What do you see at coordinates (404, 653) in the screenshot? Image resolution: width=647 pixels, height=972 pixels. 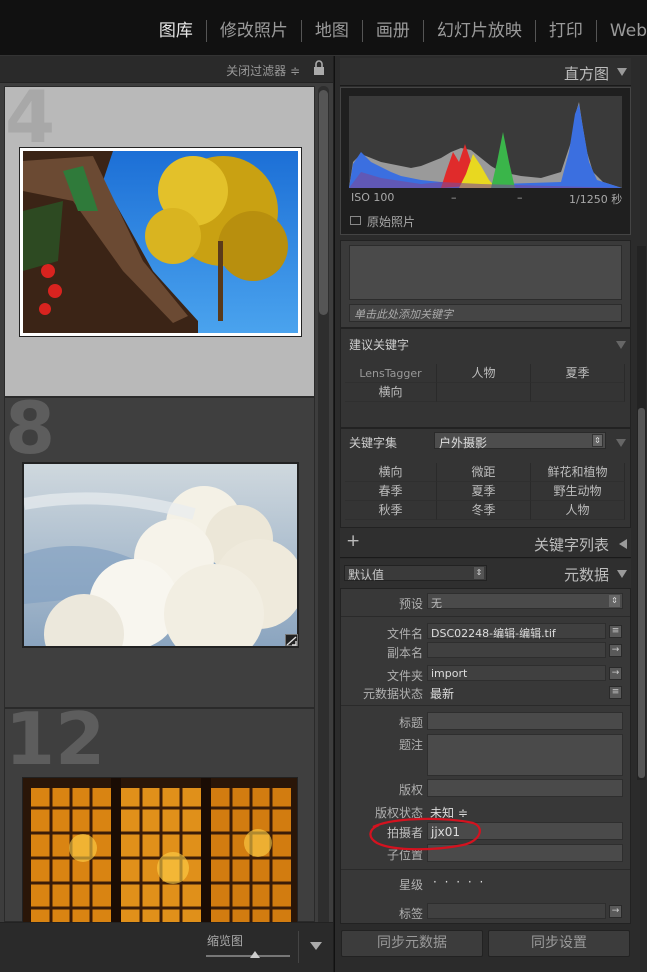 I see `copyname-label: 副本名` at bounding box center [404, 653].